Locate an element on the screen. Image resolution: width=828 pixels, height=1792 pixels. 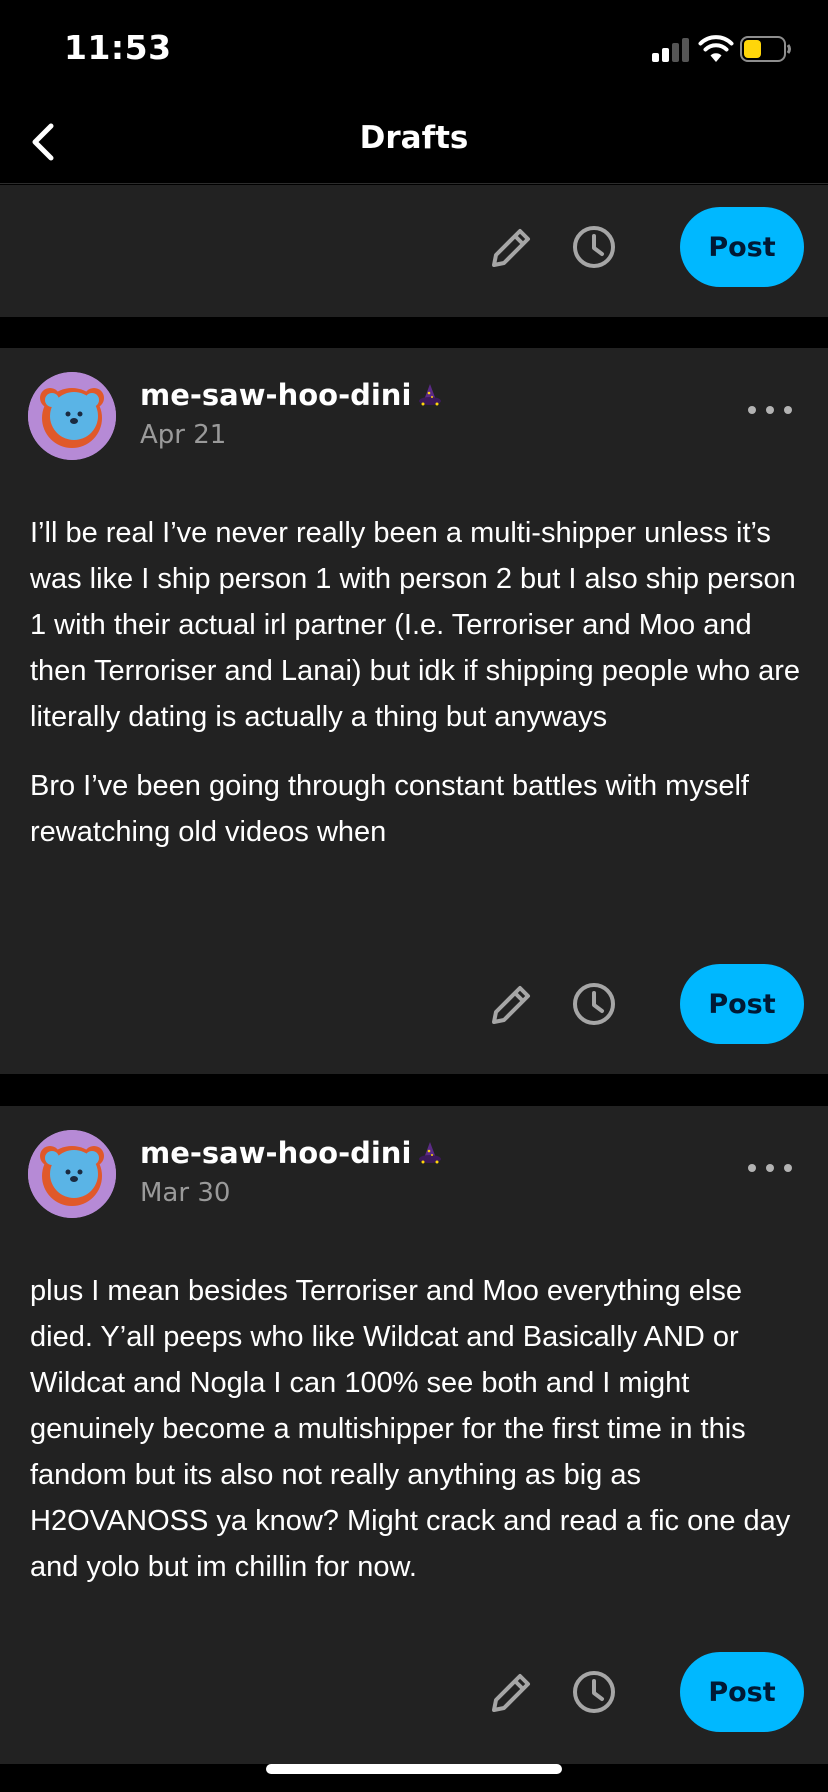
status-time: 11:53 is located at coordinates (118, 47).